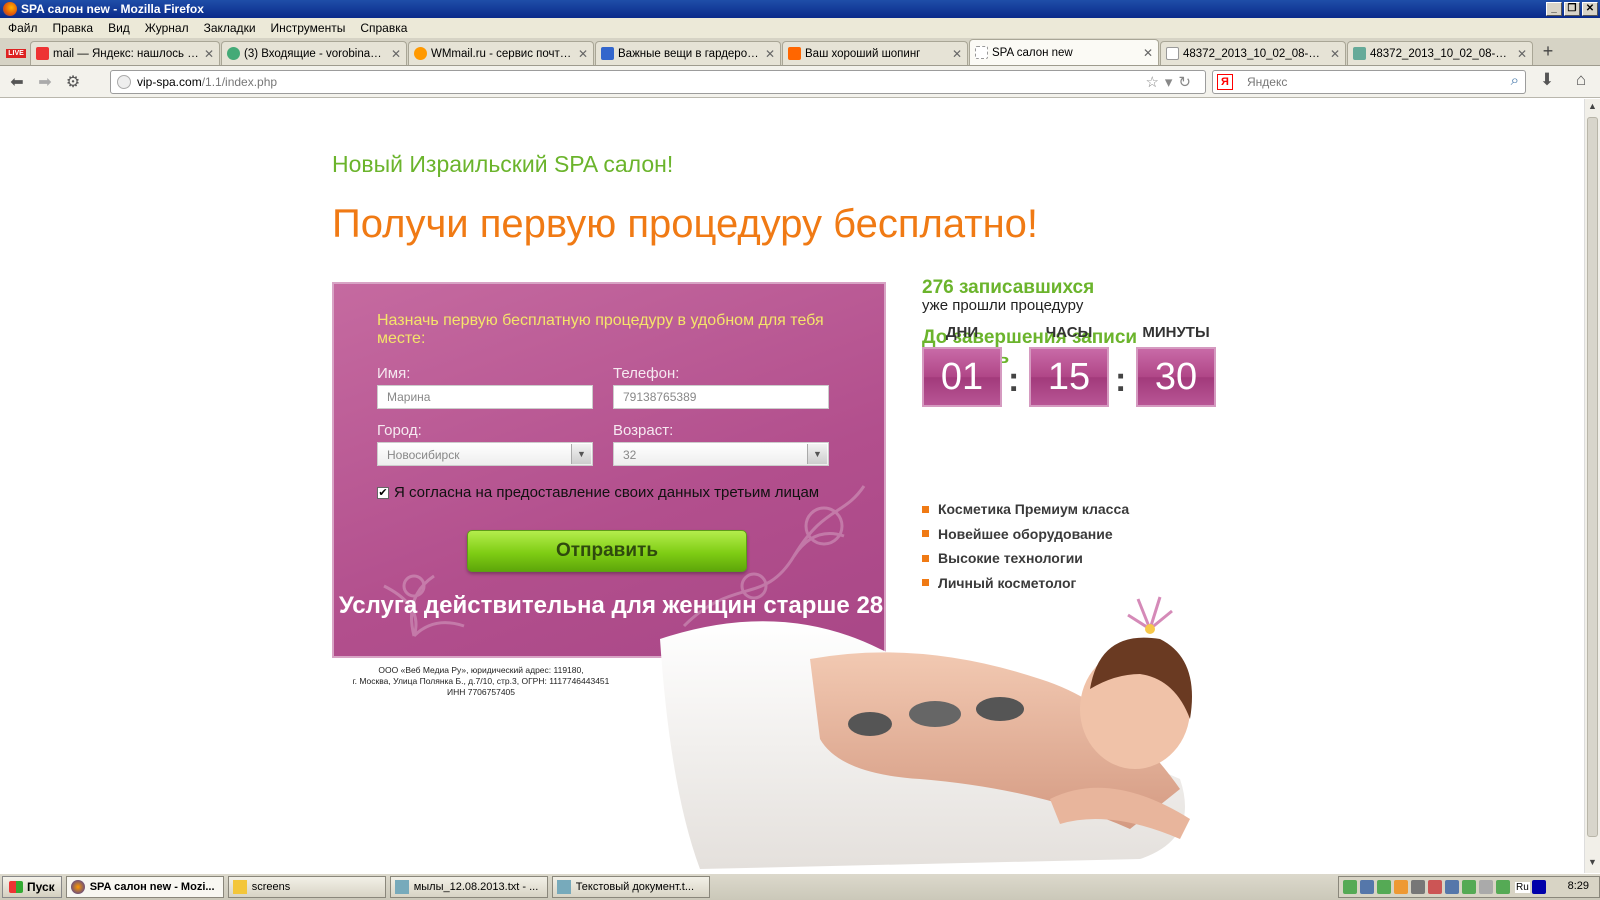 The width and height of the screenshot is (1600, 900). I want to click on search-bar: Я Яндекс ⌕, so click(1369, 82).